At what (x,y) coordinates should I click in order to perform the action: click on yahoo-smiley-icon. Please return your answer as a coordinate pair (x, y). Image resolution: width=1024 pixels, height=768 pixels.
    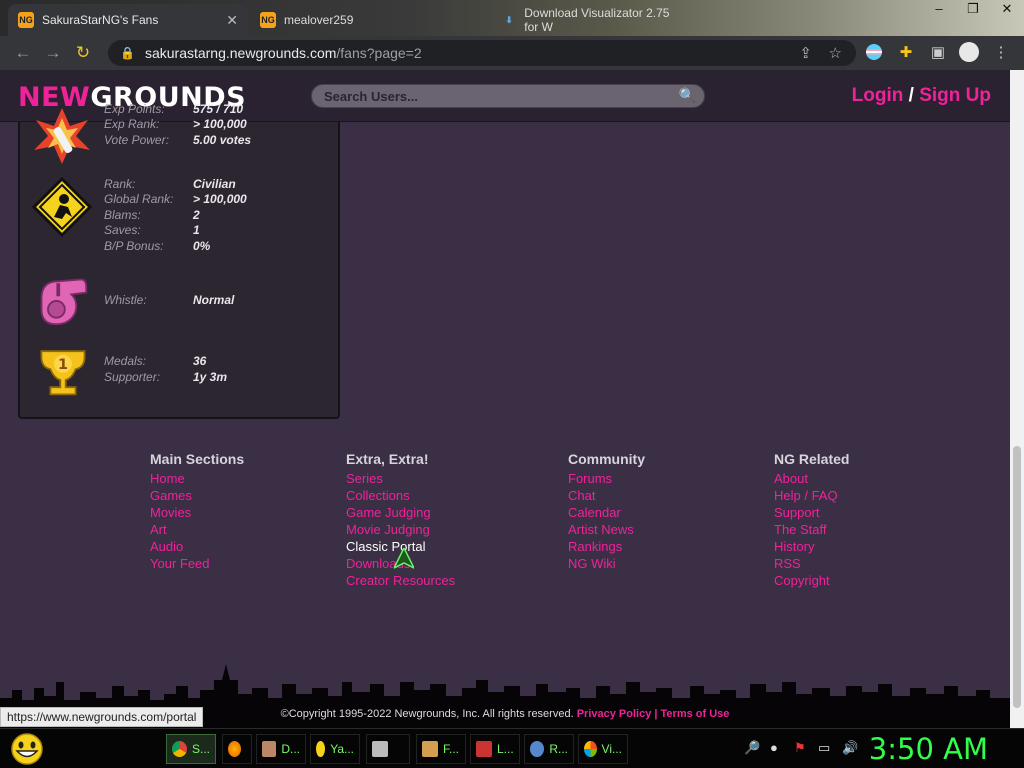
    Looking at the image, I should click on (321, 749).